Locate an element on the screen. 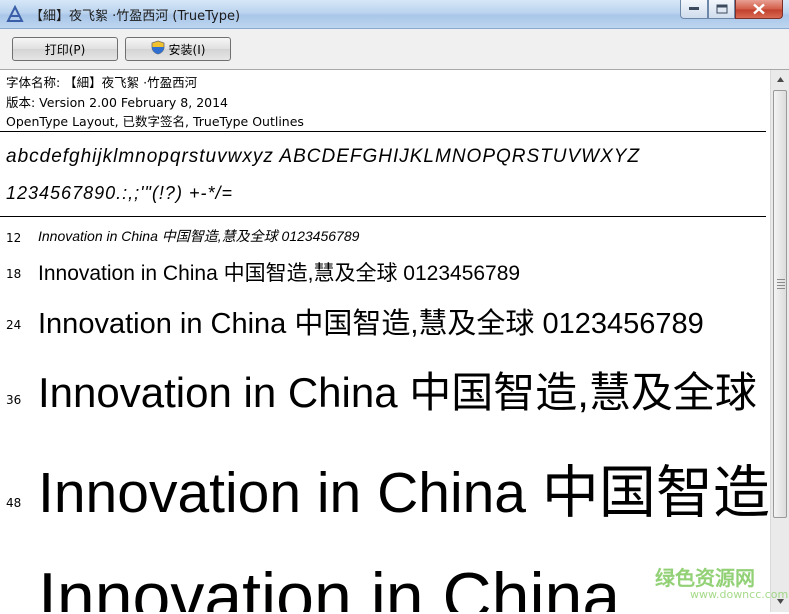 This screenshot has height=614, width=789. close-icon is located at coordinates (759, 9).